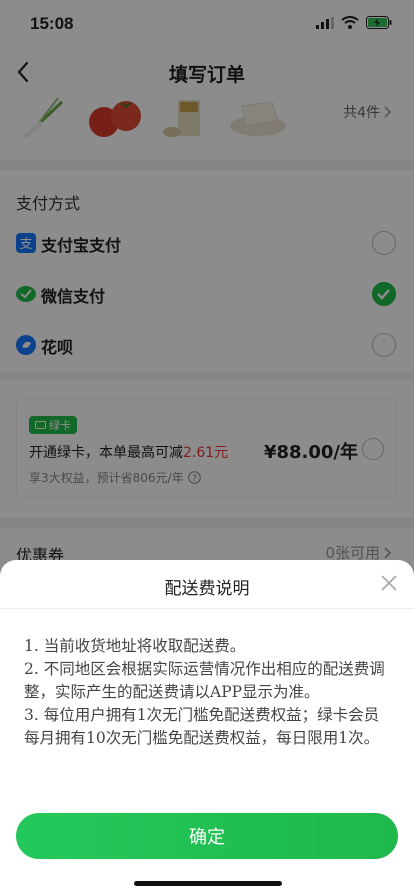  I want to click on sheet-title: 配送费说明, so click(207, 589).